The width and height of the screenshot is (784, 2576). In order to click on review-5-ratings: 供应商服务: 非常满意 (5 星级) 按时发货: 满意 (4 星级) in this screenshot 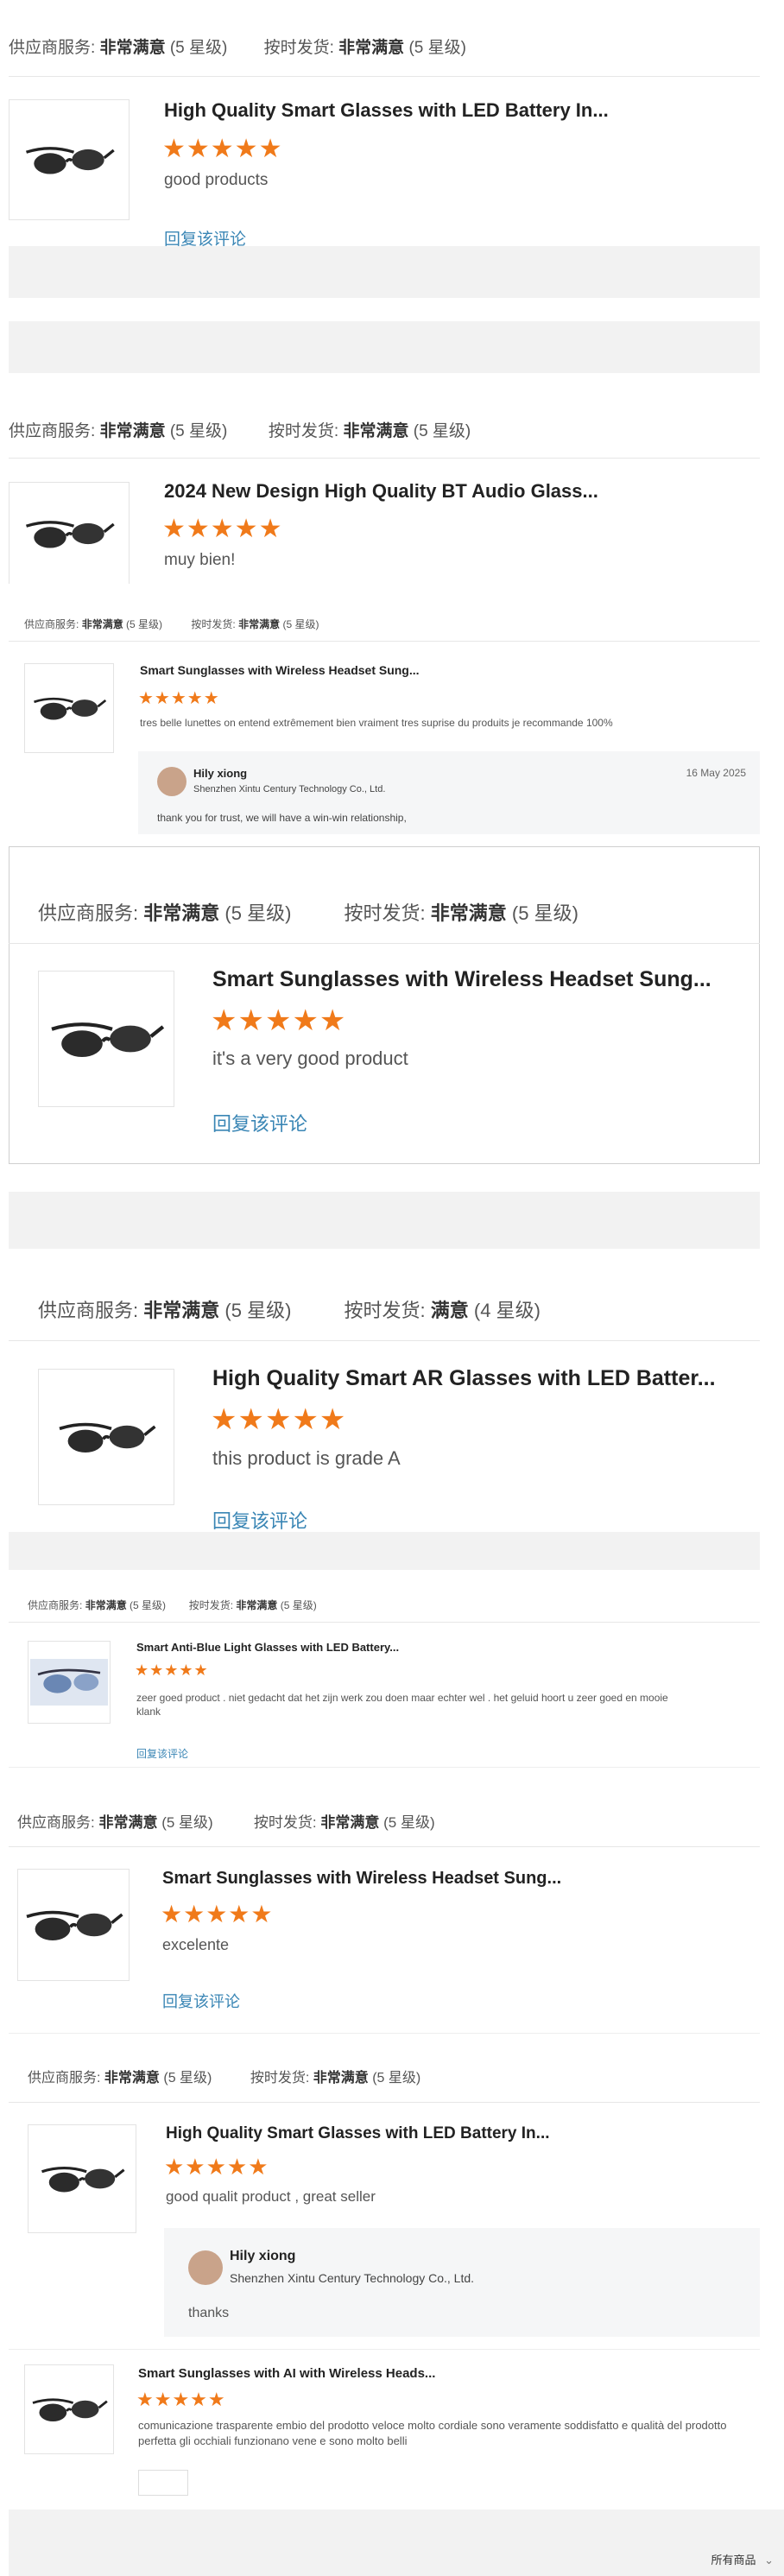, I will do `click(290, 1310)`.